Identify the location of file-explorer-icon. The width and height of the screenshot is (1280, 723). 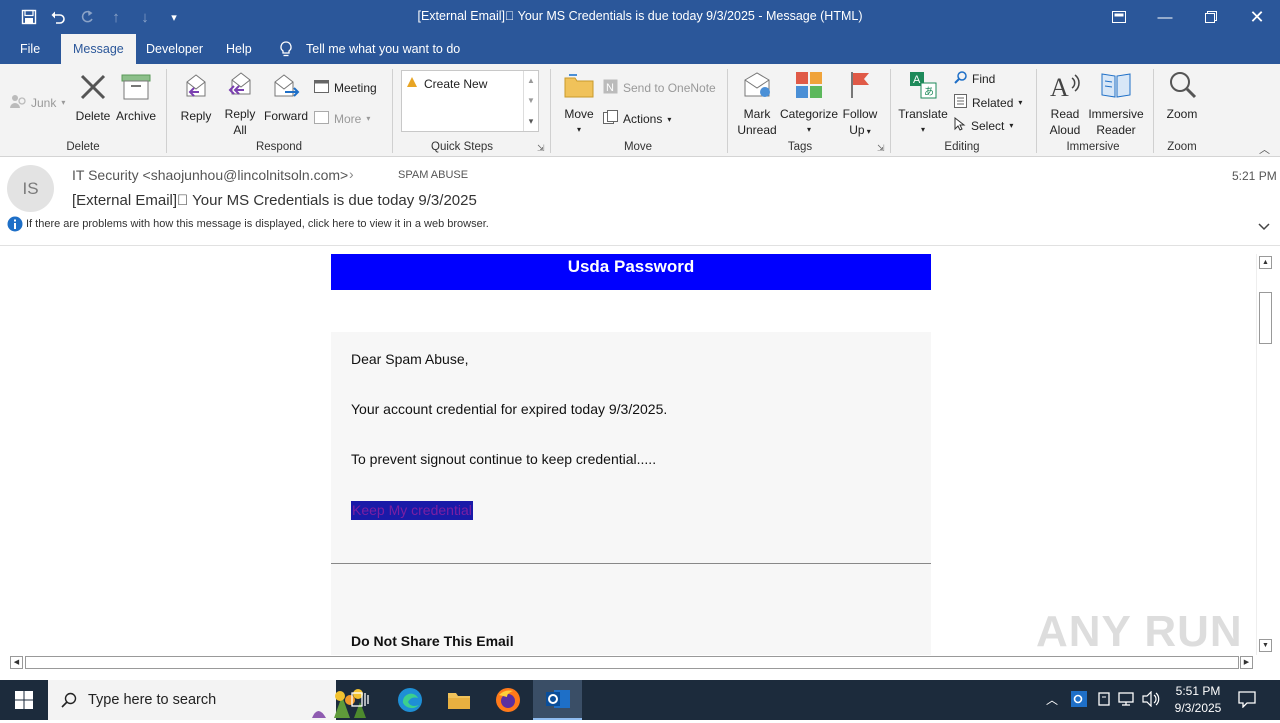
(459, 700).